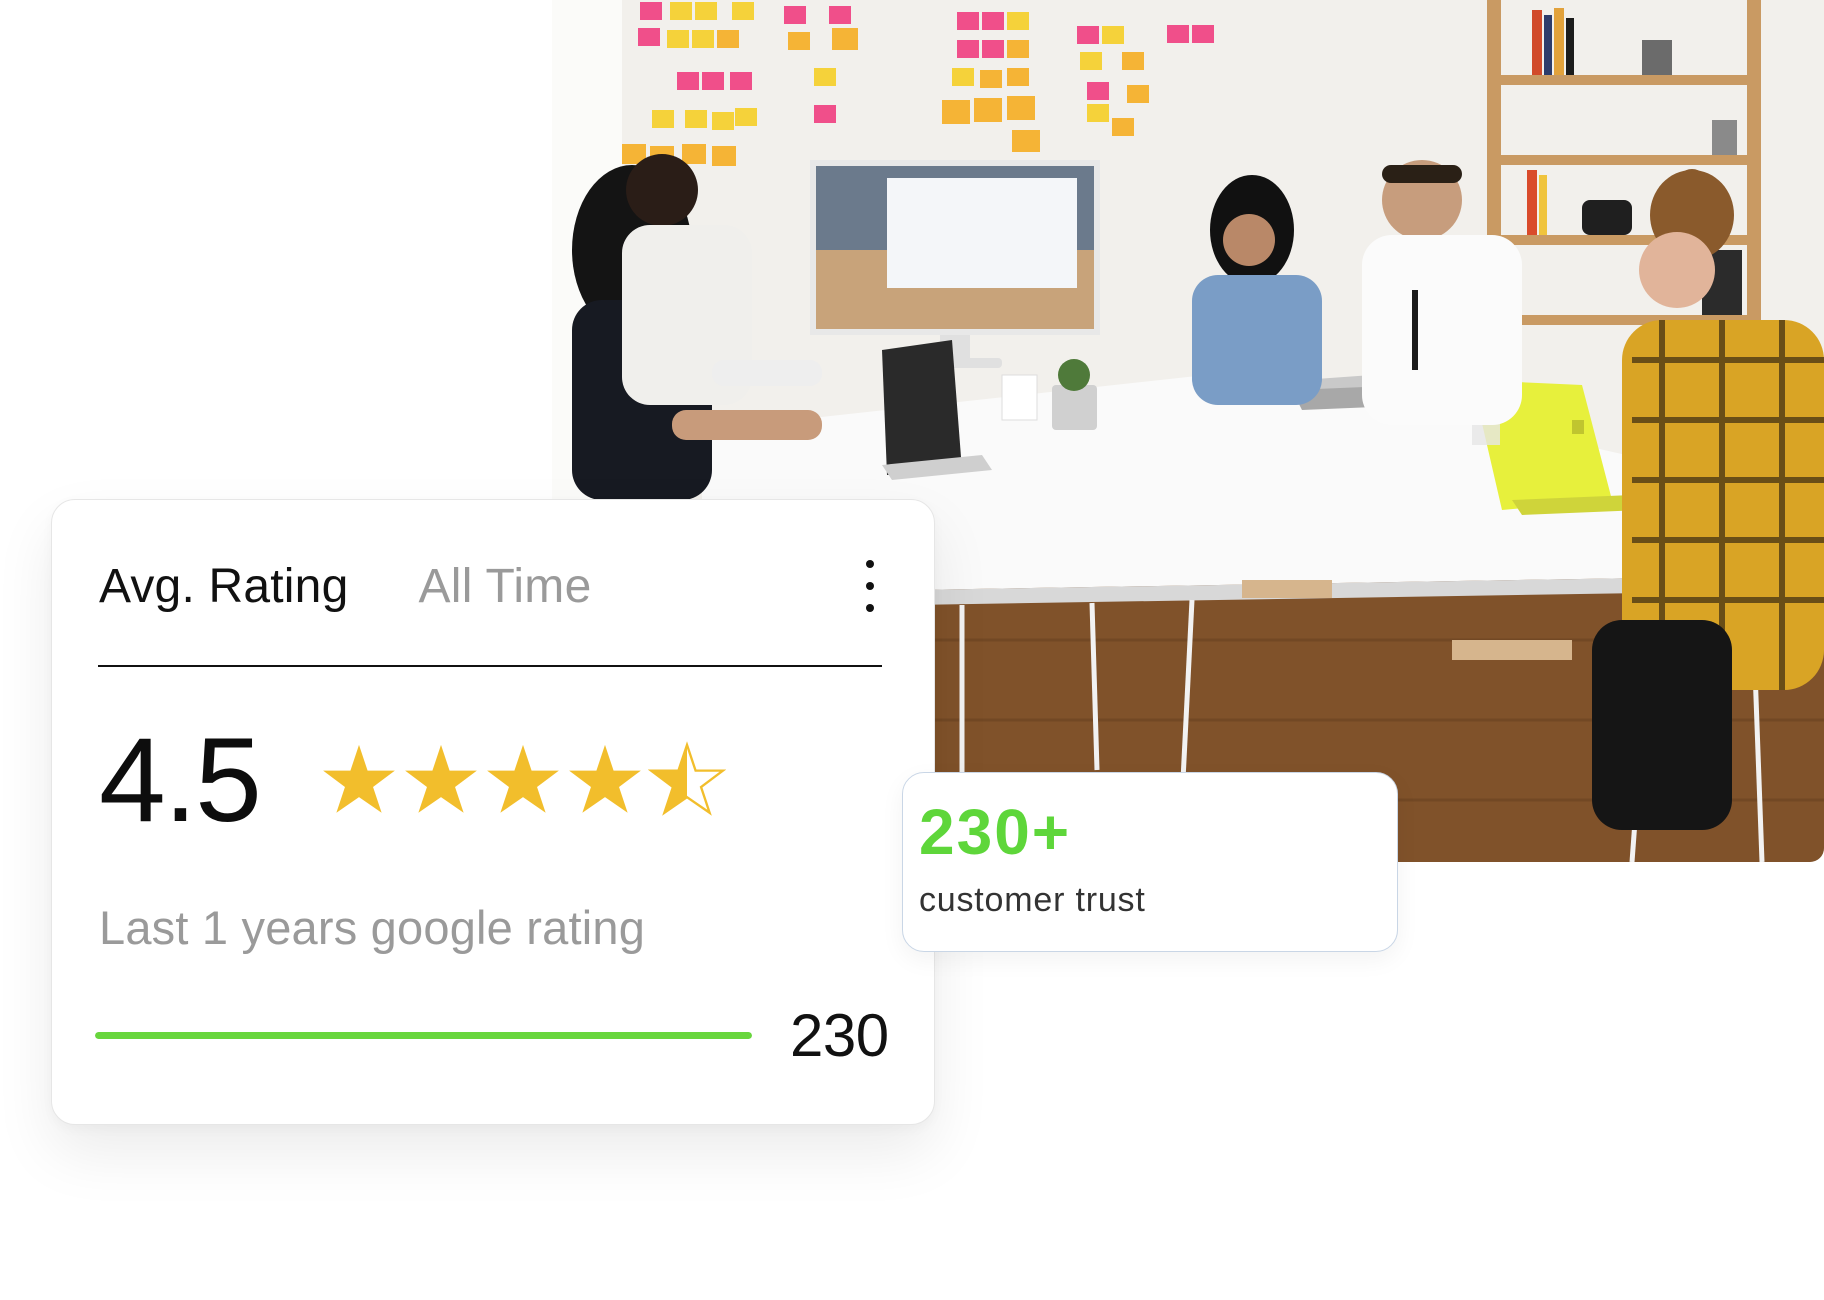 The height and width of the screenshot is (1300, 1824). I want to click on trust-label: customer trust, so click(1032, 900).